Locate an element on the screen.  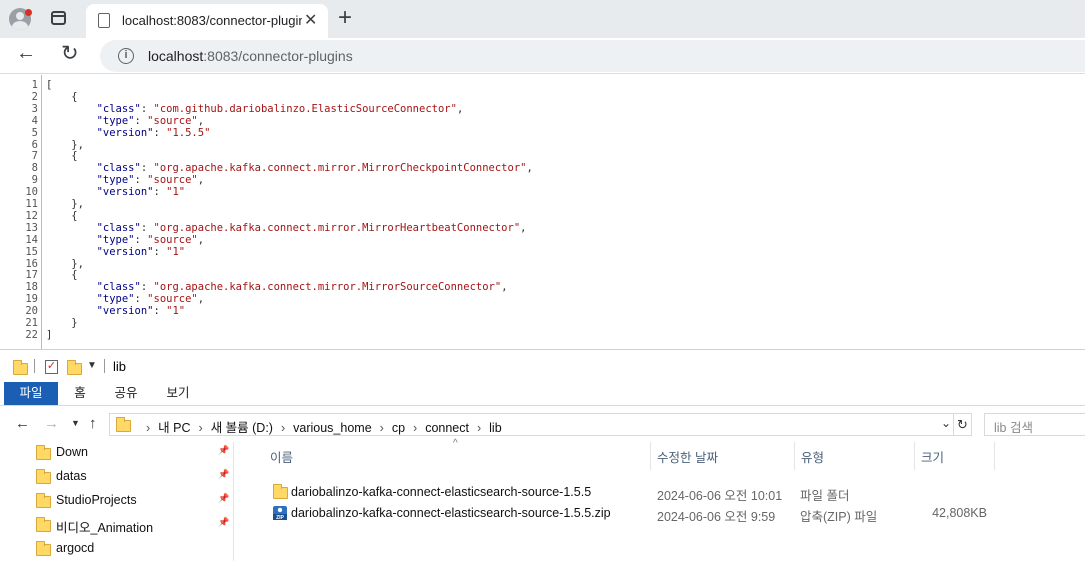
ribbon-tabs: 파일 홈 공유 보기 is located at coordinates (542, 394).